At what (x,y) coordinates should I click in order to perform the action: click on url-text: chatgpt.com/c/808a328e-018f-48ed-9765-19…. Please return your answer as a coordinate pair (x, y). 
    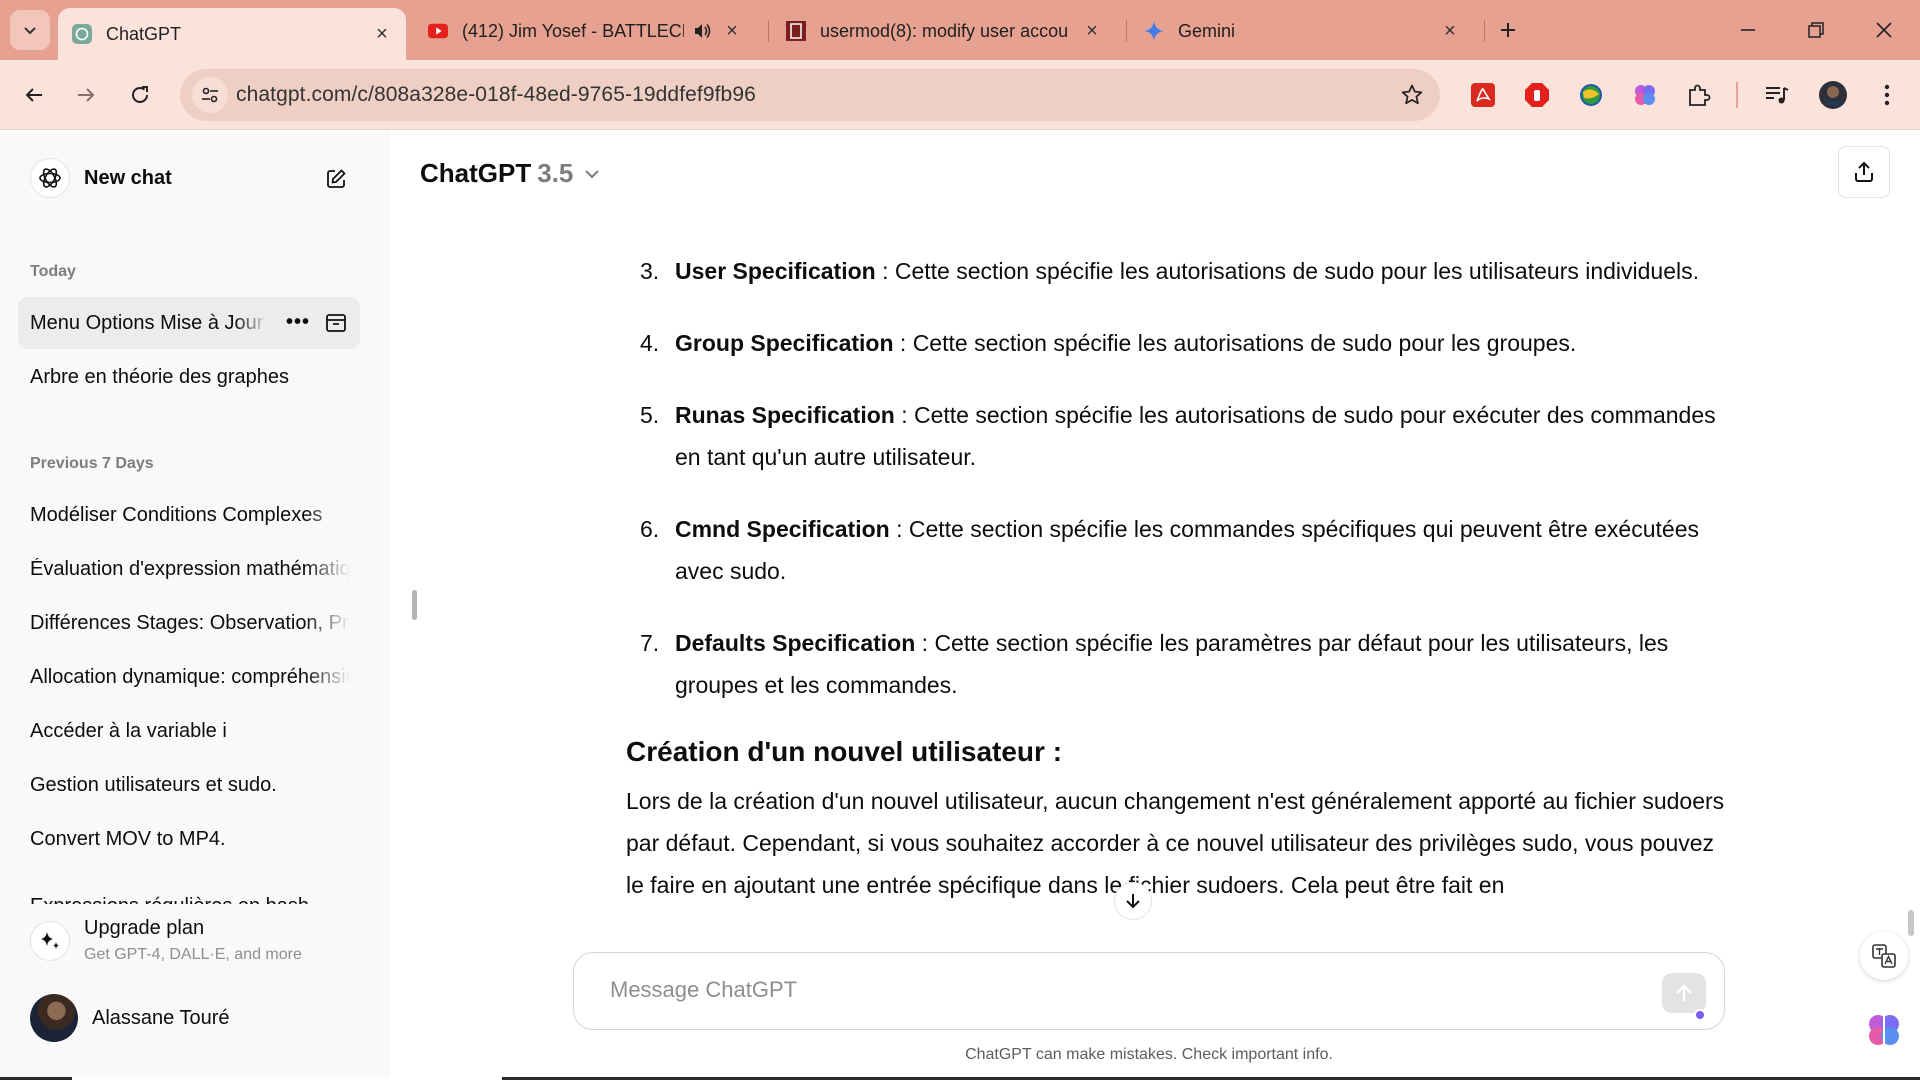
    Looking at the image, I should click on (496, 95).